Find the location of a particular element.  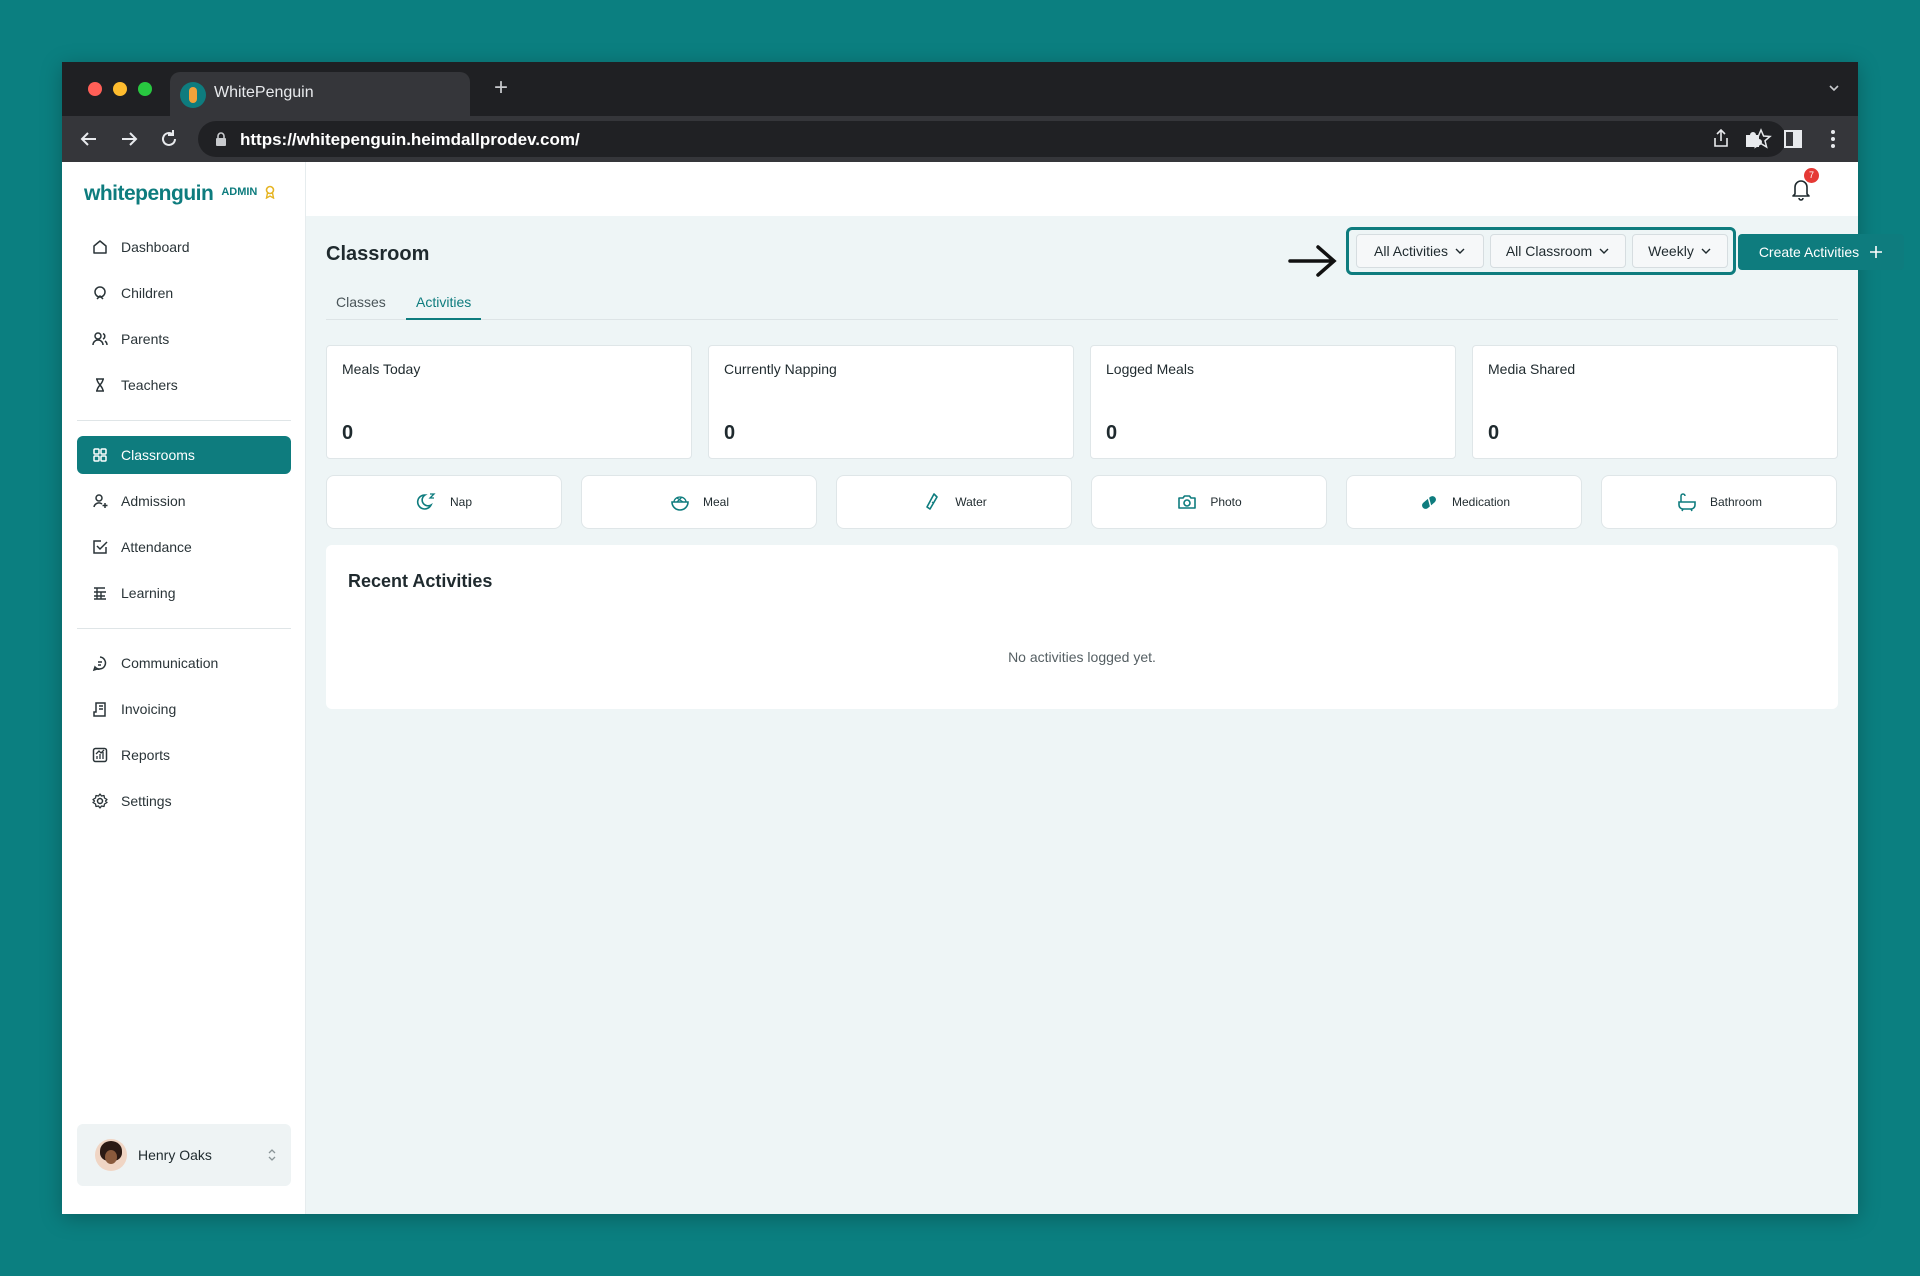

bathroom-action-button: Bathroom is located at coordinates (1719, 502).